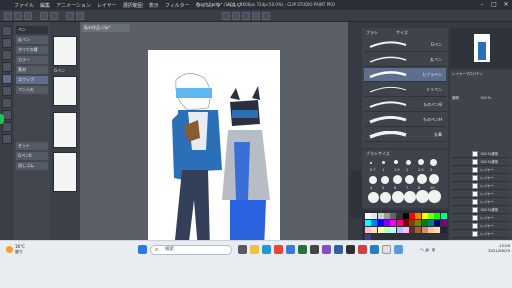 The height and width of the screenshot is (288, 512). Describe the element at coordinates (7, 67) in the screenshot. I see `eyedropper-tool-icon` at that location.